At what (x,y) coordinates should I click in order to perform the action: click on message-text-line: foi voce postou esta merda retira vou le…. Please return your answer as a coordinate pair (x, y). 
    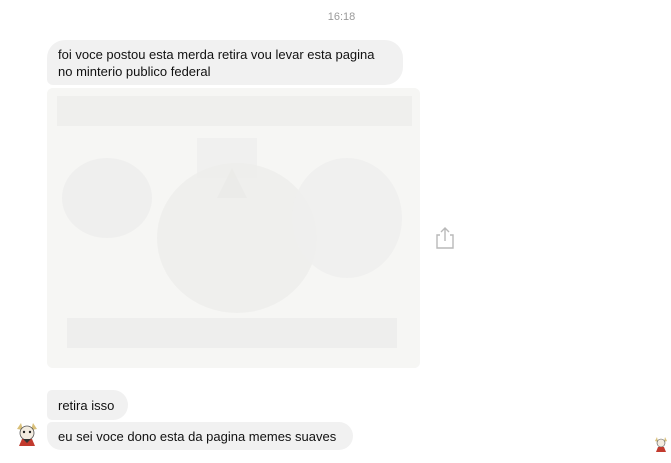
    Looking at the image, I should click on (216, 54).